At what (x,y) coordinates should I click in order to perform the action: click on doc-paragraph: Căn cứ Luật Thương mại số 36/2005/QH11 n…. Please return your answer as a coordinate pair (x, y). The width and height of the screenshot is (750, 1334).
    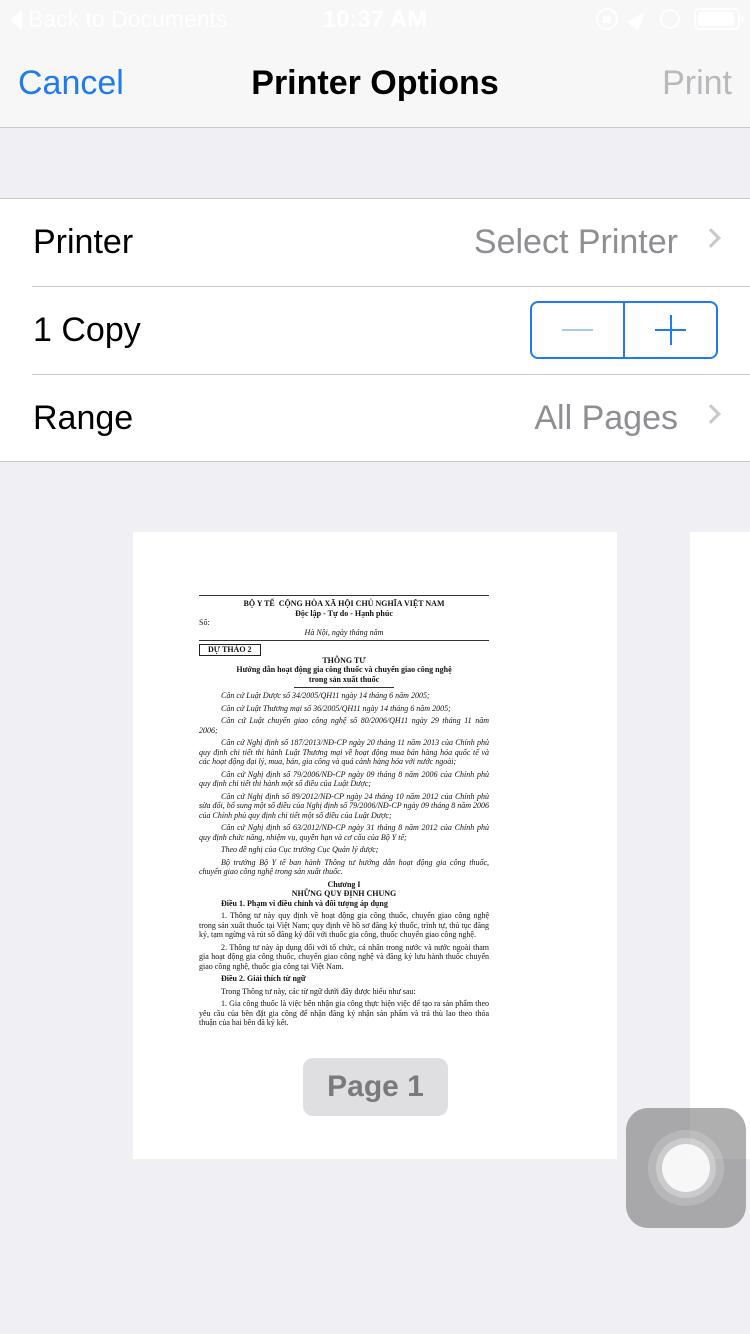
    Looking at the image, I should click on (336, 708).